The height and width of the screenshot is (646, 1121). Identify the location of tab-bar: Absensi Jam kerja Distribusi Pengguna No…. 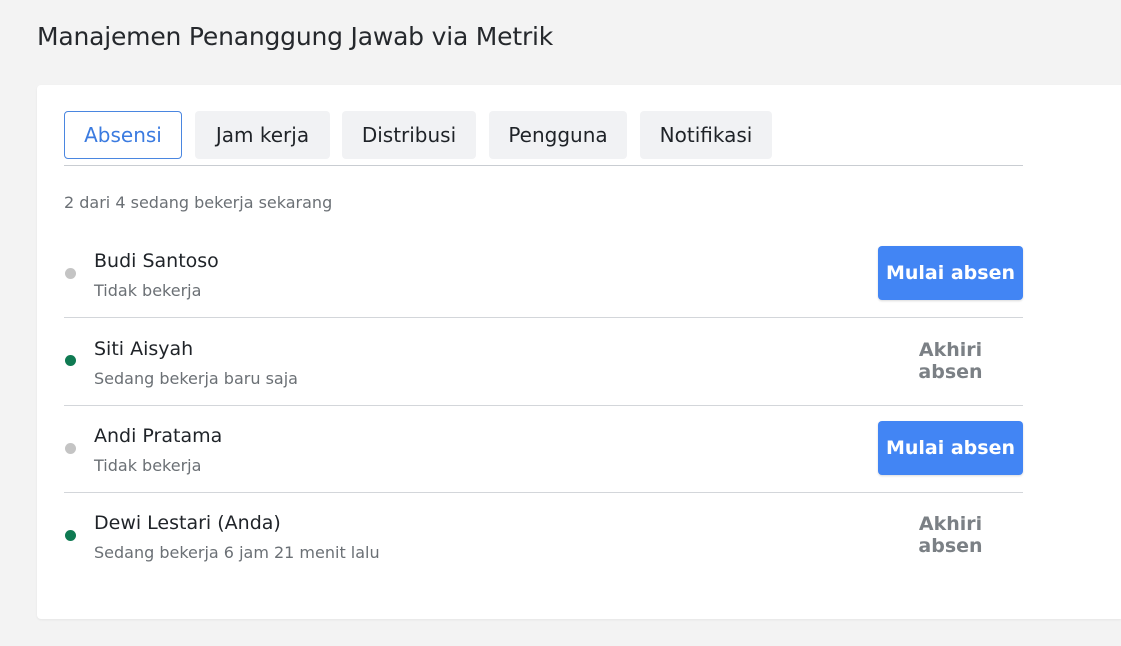
(543, 138).